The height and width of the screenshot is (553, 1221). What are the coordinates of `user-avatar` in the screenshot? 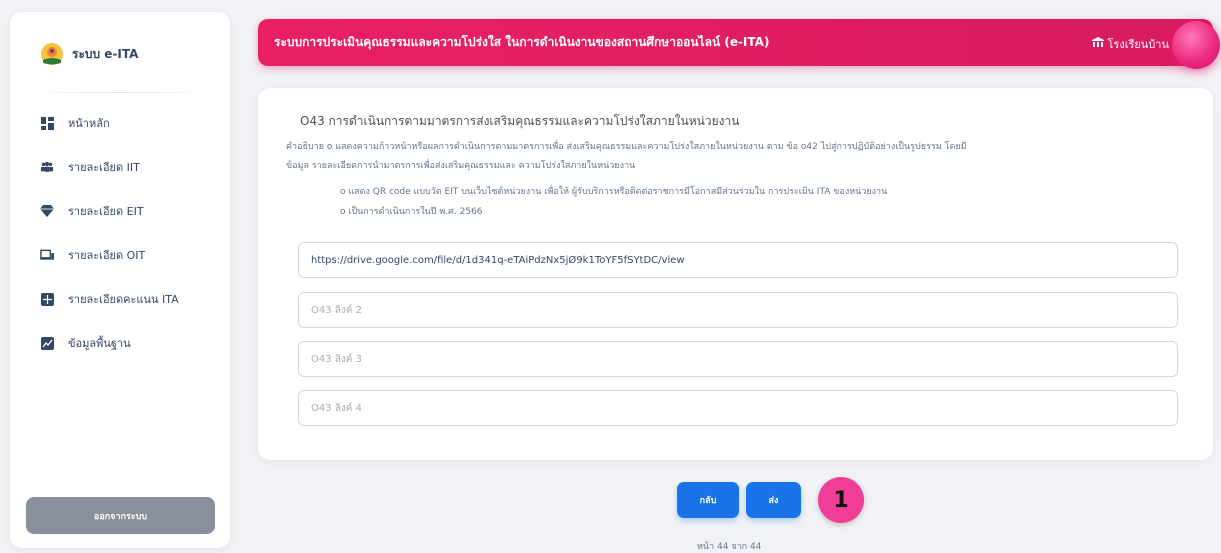 It's located at (1196, 45).